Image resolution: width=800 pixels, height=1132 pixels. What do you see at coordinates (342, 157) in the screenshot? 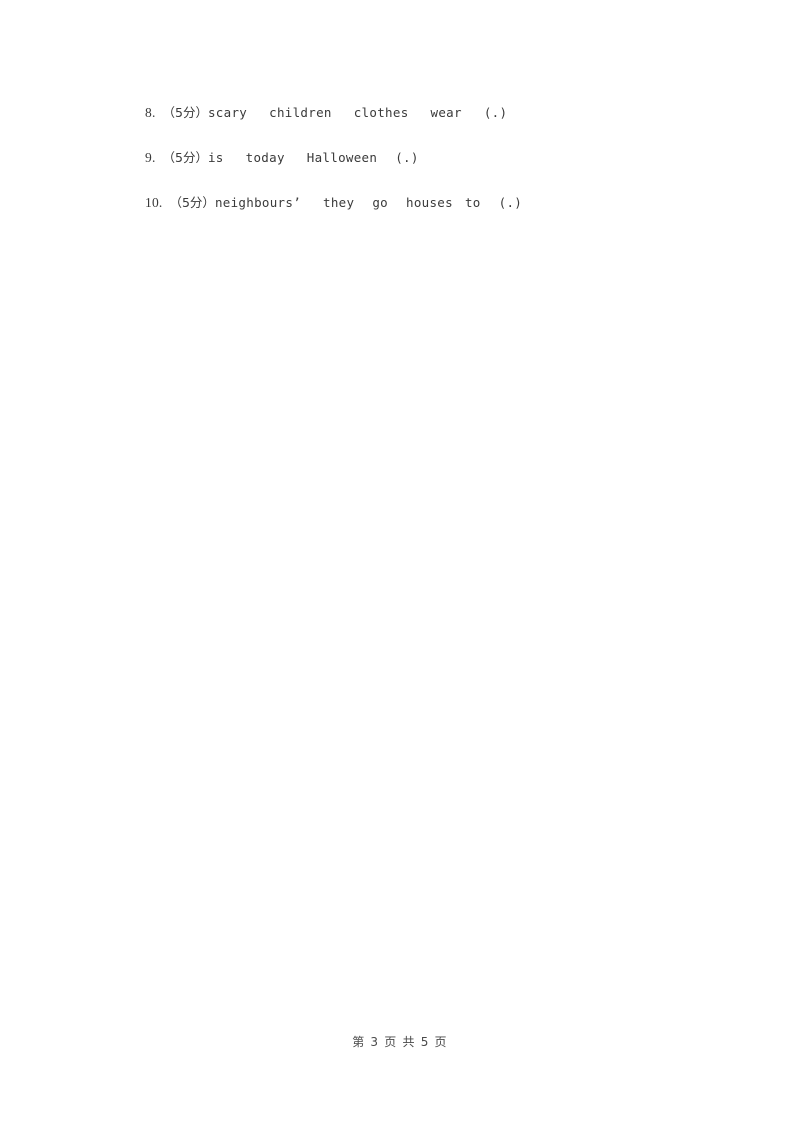
I see `word: Halloween` at bounding box center [342, 157].